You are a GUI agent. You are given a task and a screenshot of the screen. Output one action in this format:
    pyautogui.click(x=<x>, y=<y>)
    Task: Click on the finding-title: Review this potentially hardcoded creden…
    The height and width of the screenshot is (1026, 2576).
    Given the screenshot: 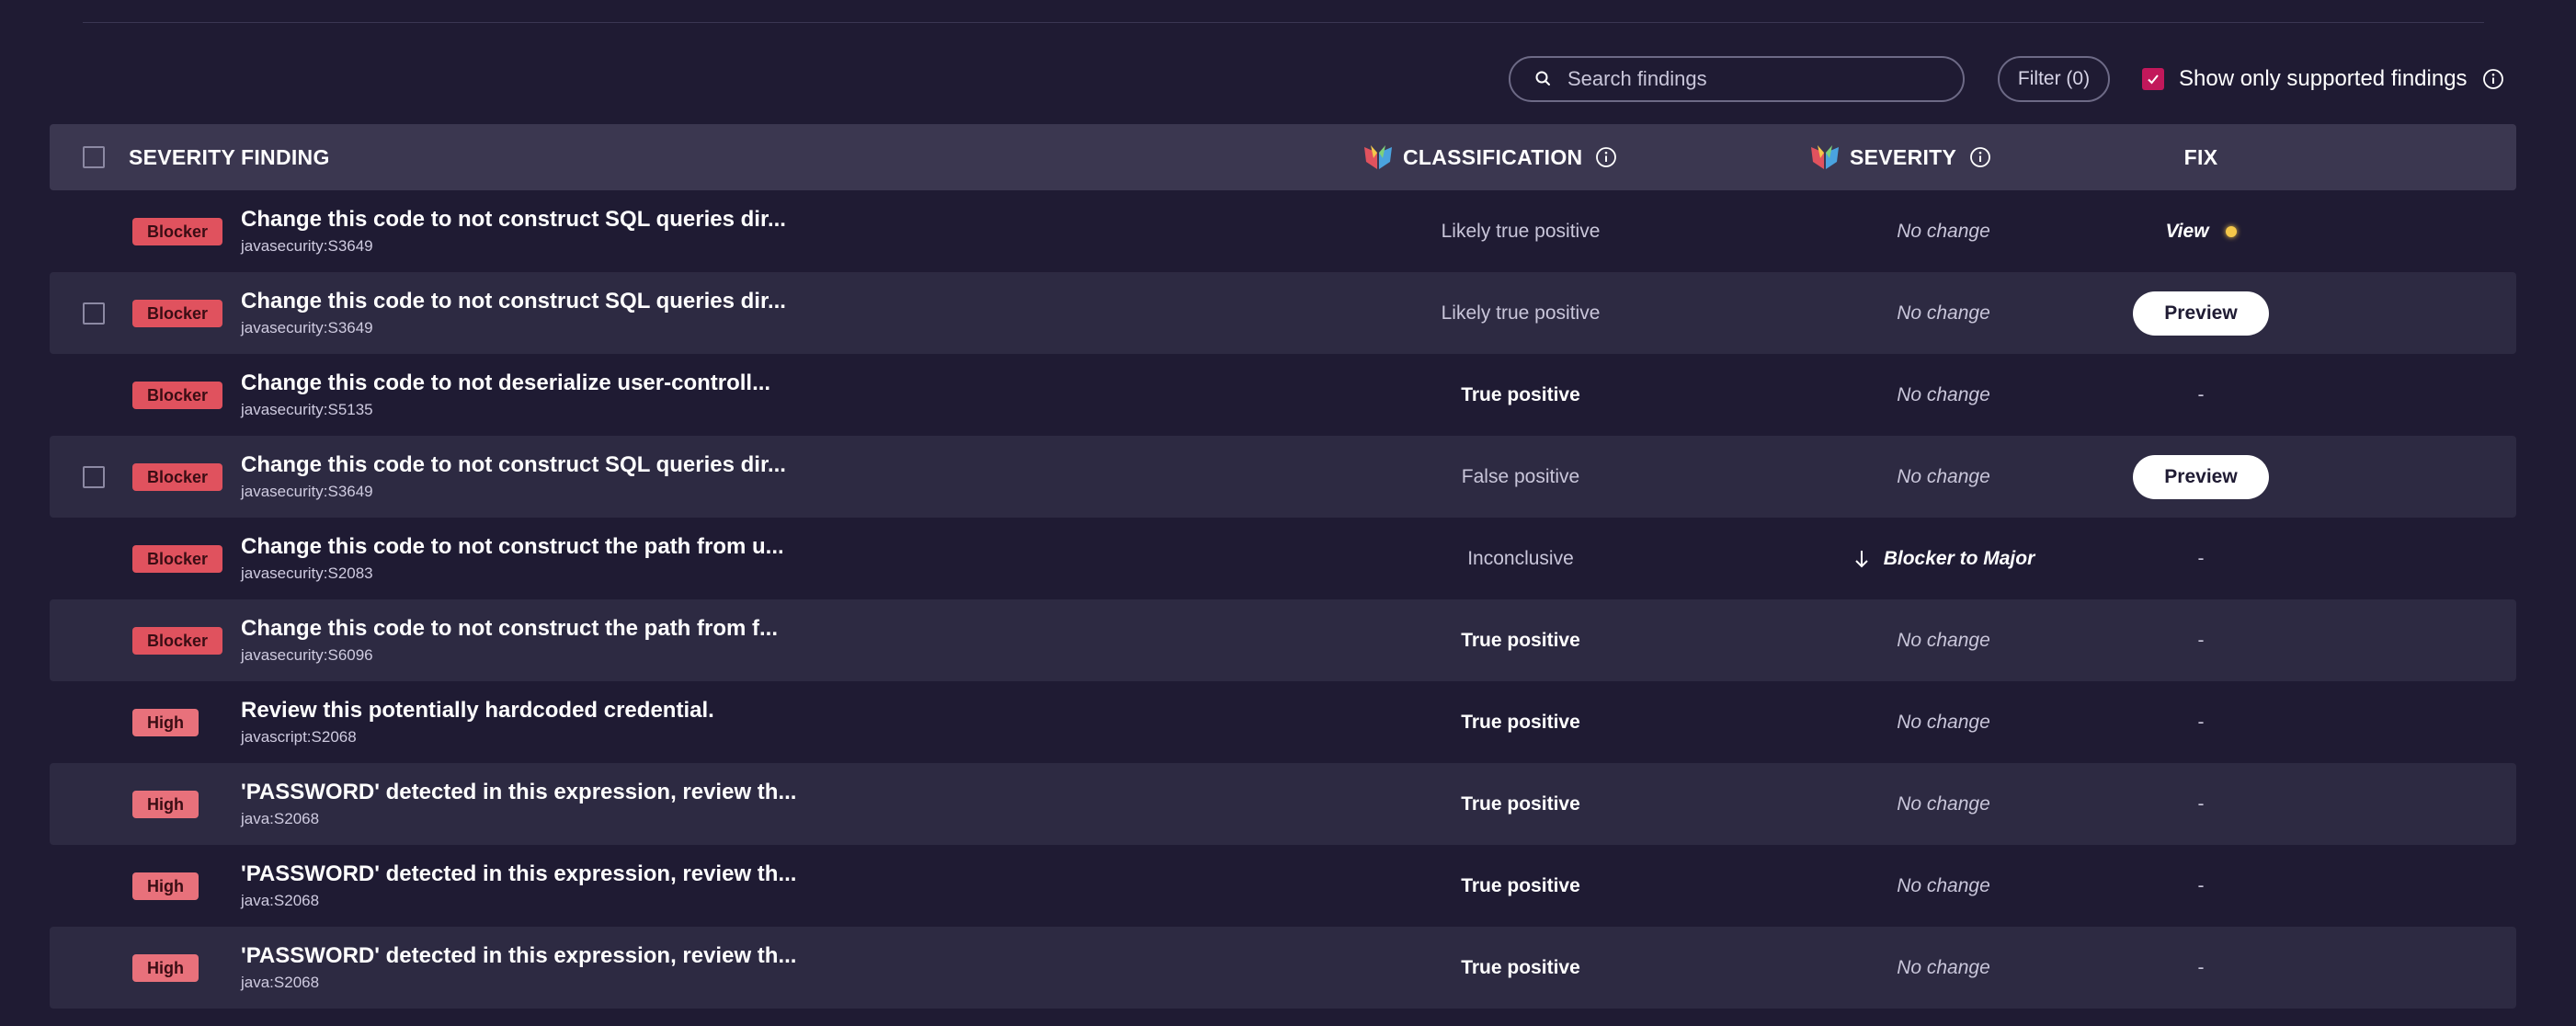 What is the action you would take?
    pyautogui.click(x=477, y=710)
    